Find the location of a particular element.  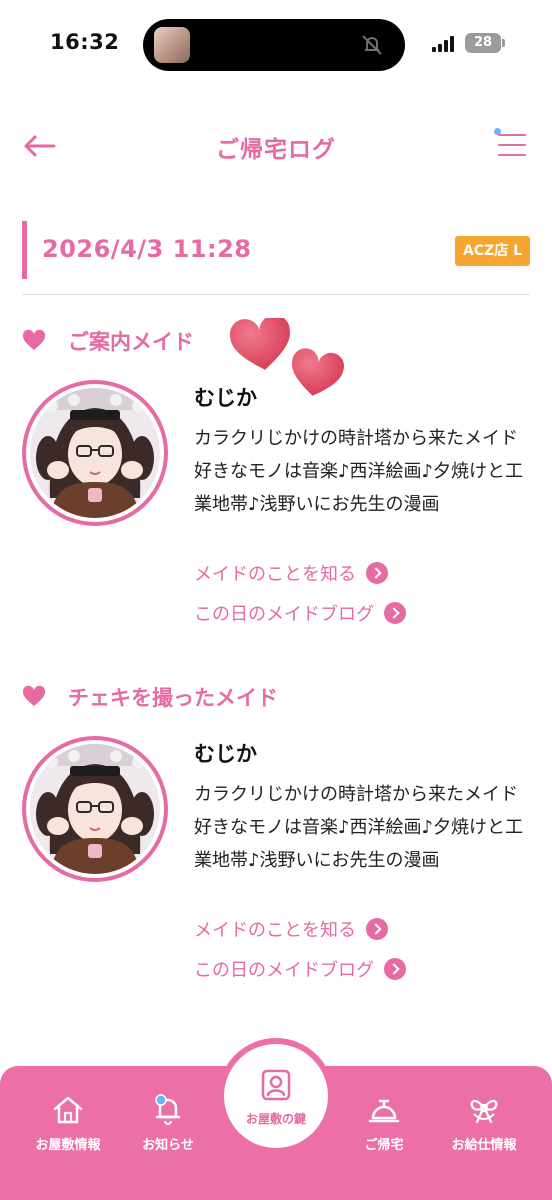

silent-bell-slash-icon is located at coordinates (372, 45).